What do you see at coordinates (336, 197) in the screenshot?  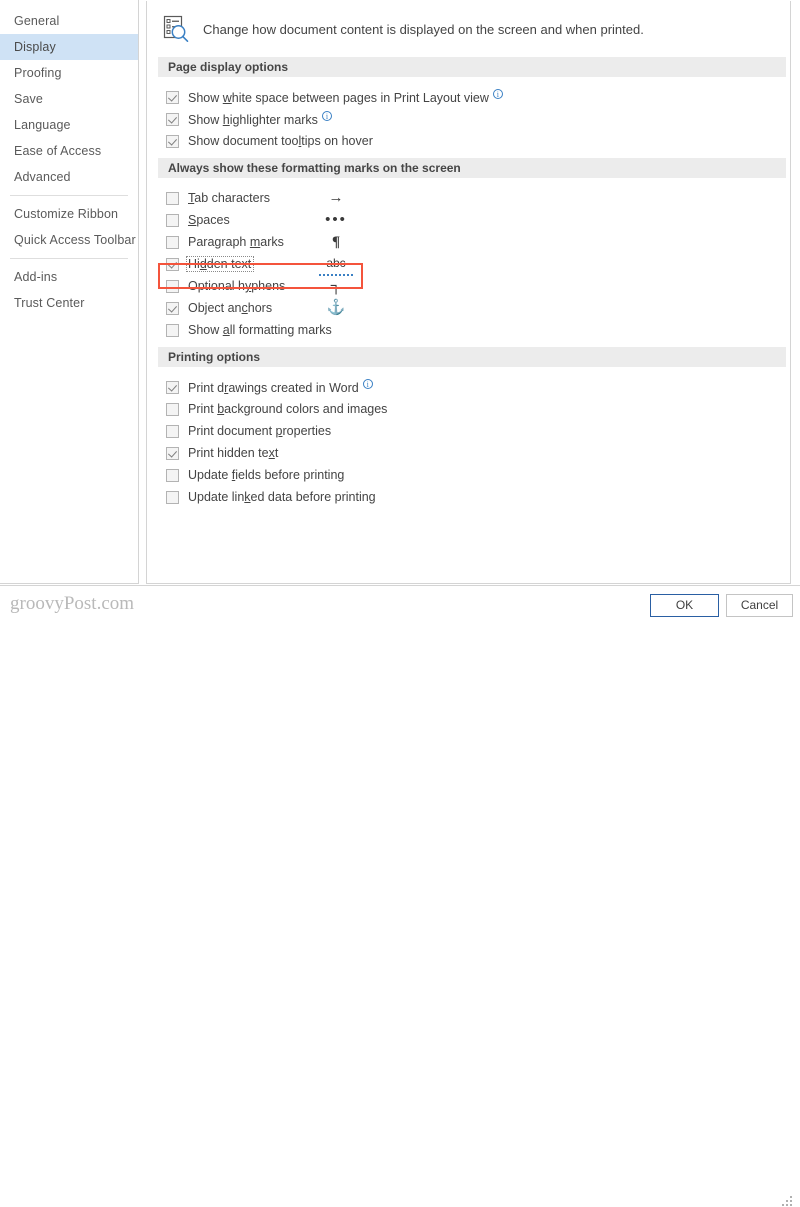 I see `tab-arrow-mark: →` at bounding box center [336, 197].